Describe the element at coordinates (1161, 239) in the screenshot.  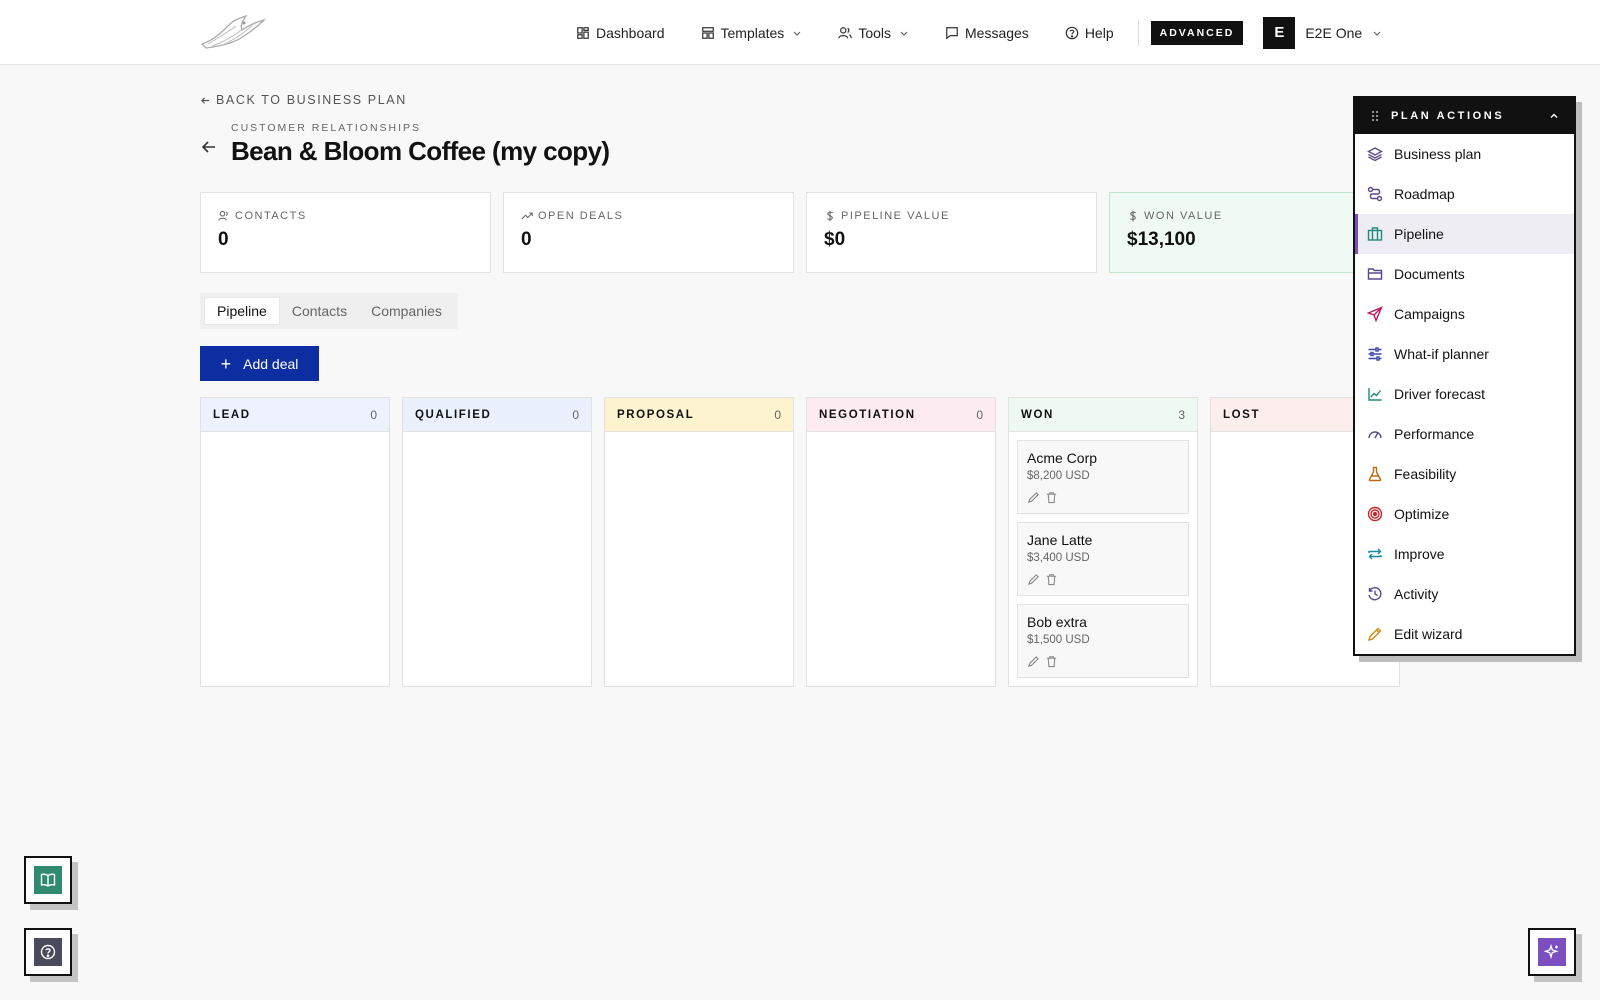
I see `stat-value: $13,100` at that location.